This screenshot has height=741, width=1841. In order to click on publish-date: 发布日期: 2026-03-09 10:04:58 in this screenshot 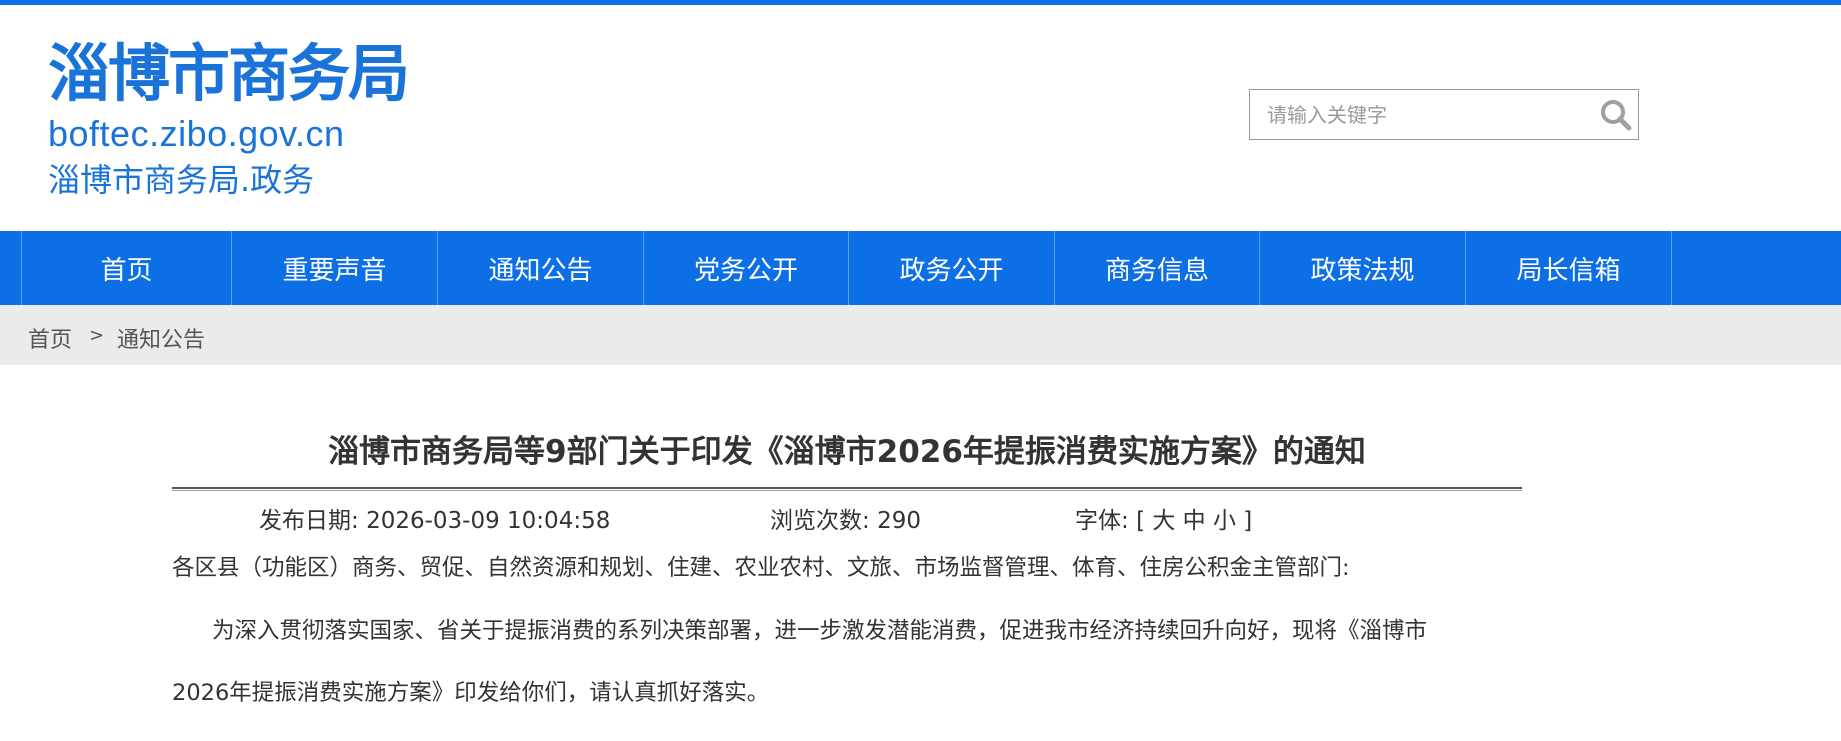, I will do `click(434, 521)`.